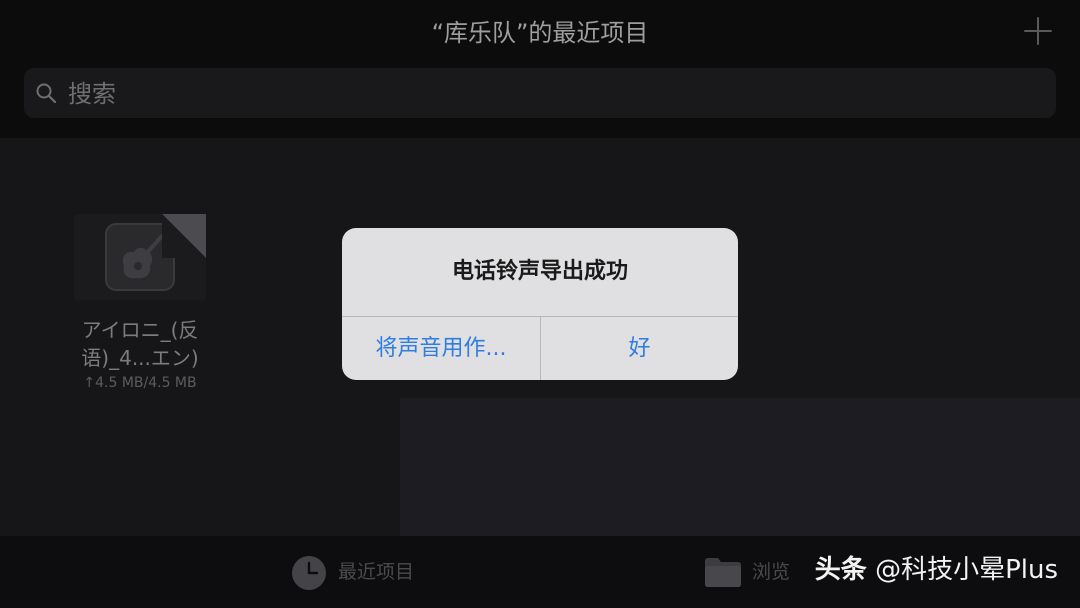  I want to click on watermark-brand: 头条, so click(840, 570).